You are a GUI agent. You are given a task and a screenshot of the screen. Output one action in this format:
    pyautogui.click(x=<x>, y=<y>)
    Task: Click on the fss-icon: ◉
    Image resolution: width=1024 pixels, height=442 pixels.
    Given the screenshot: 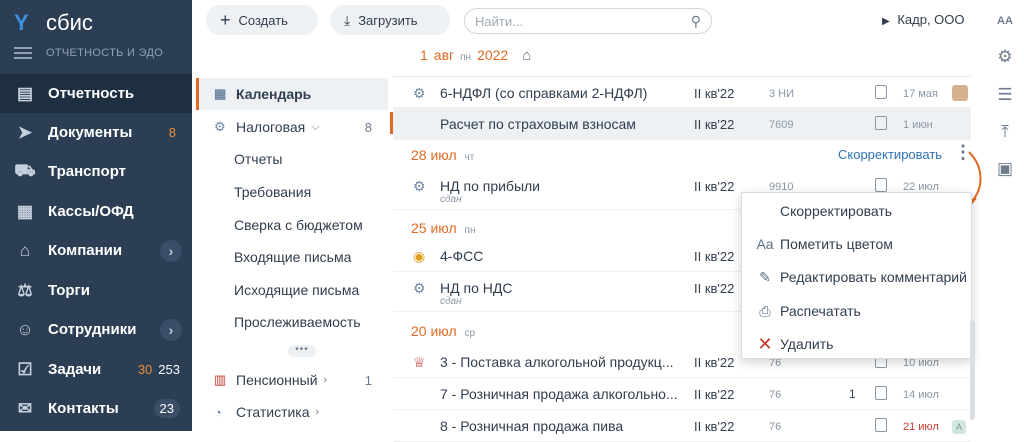 What is the action you would take?
    pyautogui.click(x=419, y=256)
    